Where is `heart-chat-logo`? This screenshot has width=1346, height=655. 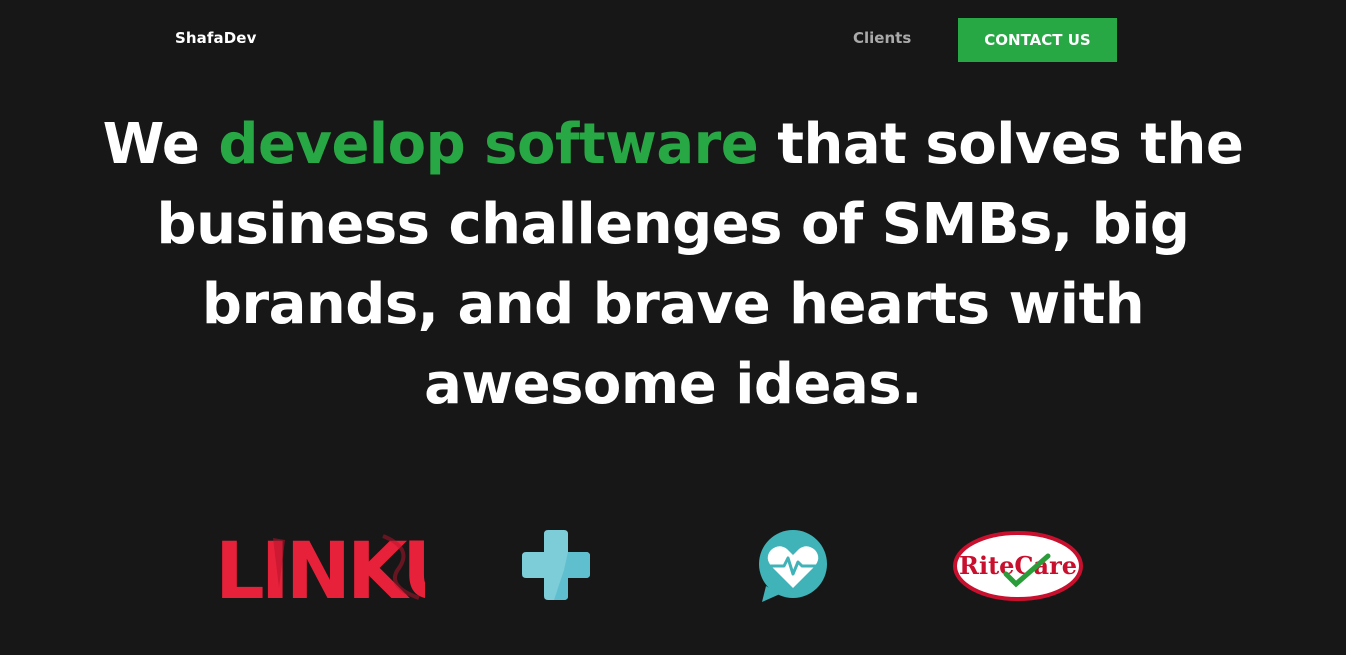
heart-chat-logo is located at coordinates (794, 567).